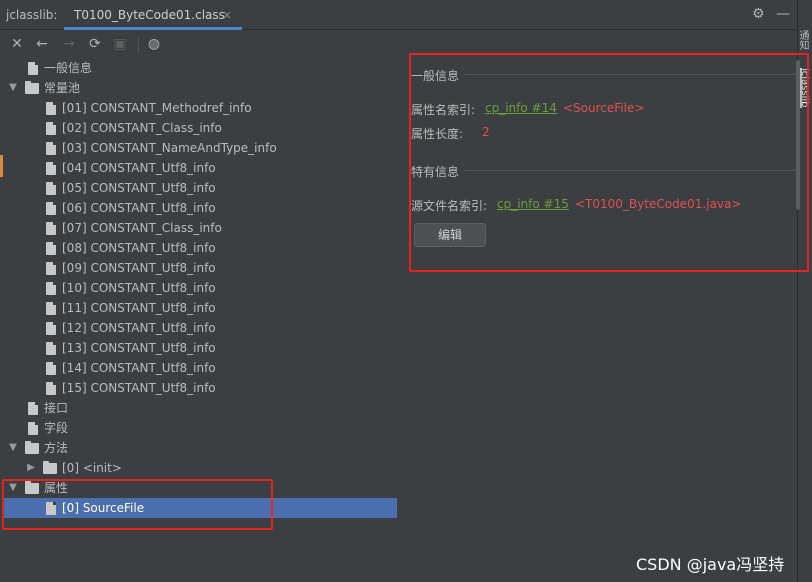 The height and width of the screenshot is (582, 812). I want to click on toolbar-separator, so click(138, 45).